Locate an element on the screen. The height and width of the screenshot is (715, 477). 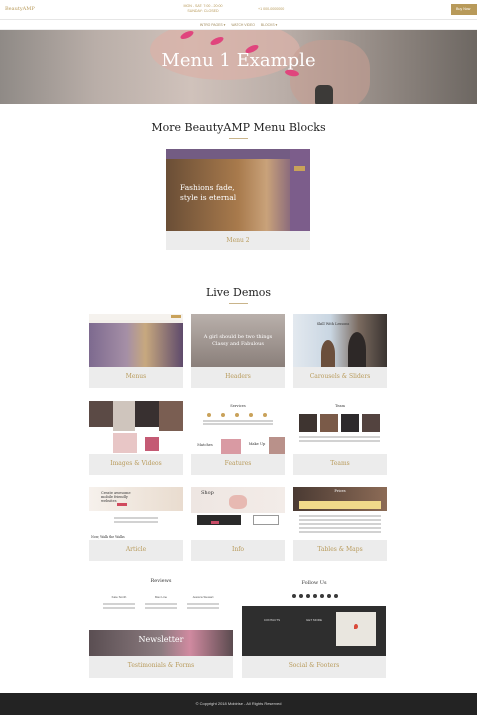
demo-card-menus: Menus is located at coordinates (136, 351).